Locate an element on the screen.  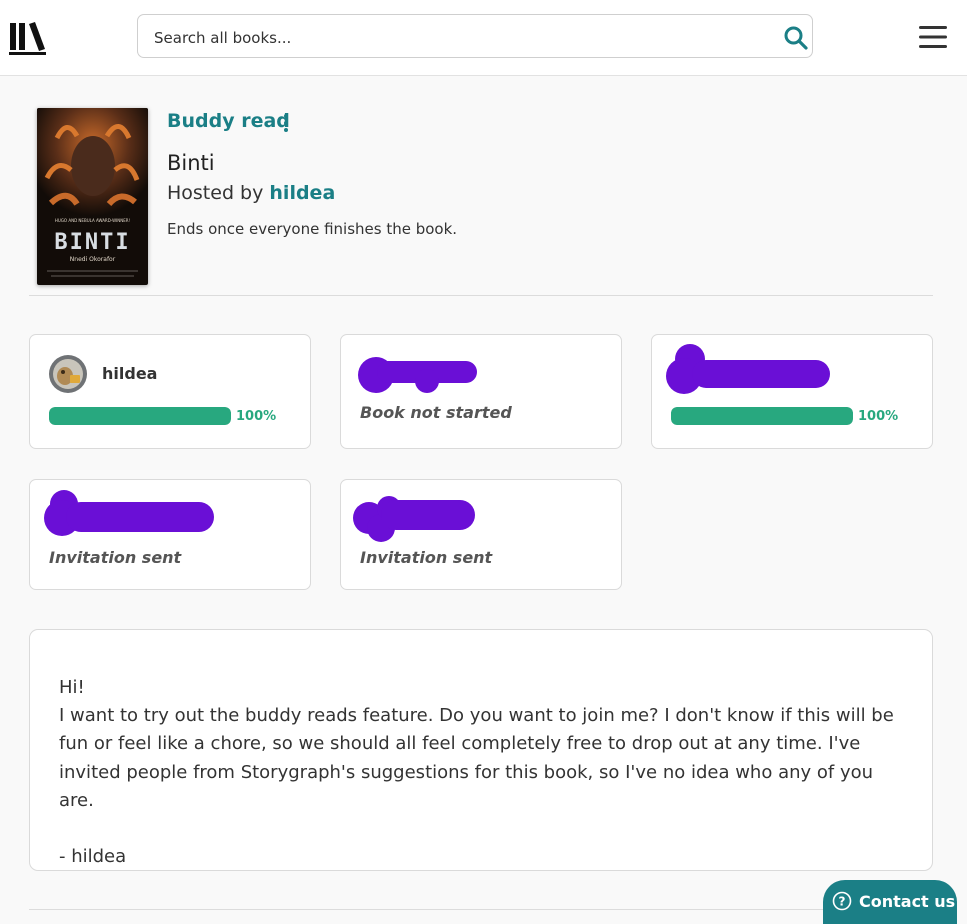
avatar is located at coordinates (68, 374).